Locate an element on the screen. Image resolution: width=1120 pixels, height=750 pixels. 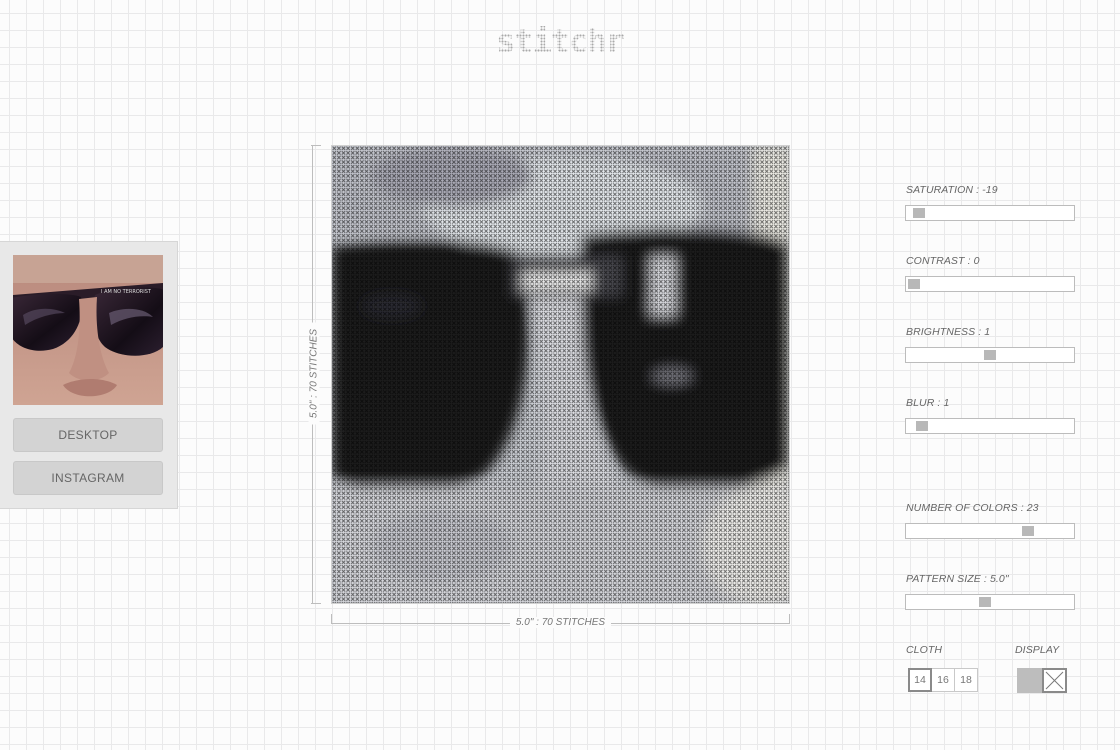
sunglasses-photo-icon: I AM NO TERRORIST is located at coordinates (88, 330).